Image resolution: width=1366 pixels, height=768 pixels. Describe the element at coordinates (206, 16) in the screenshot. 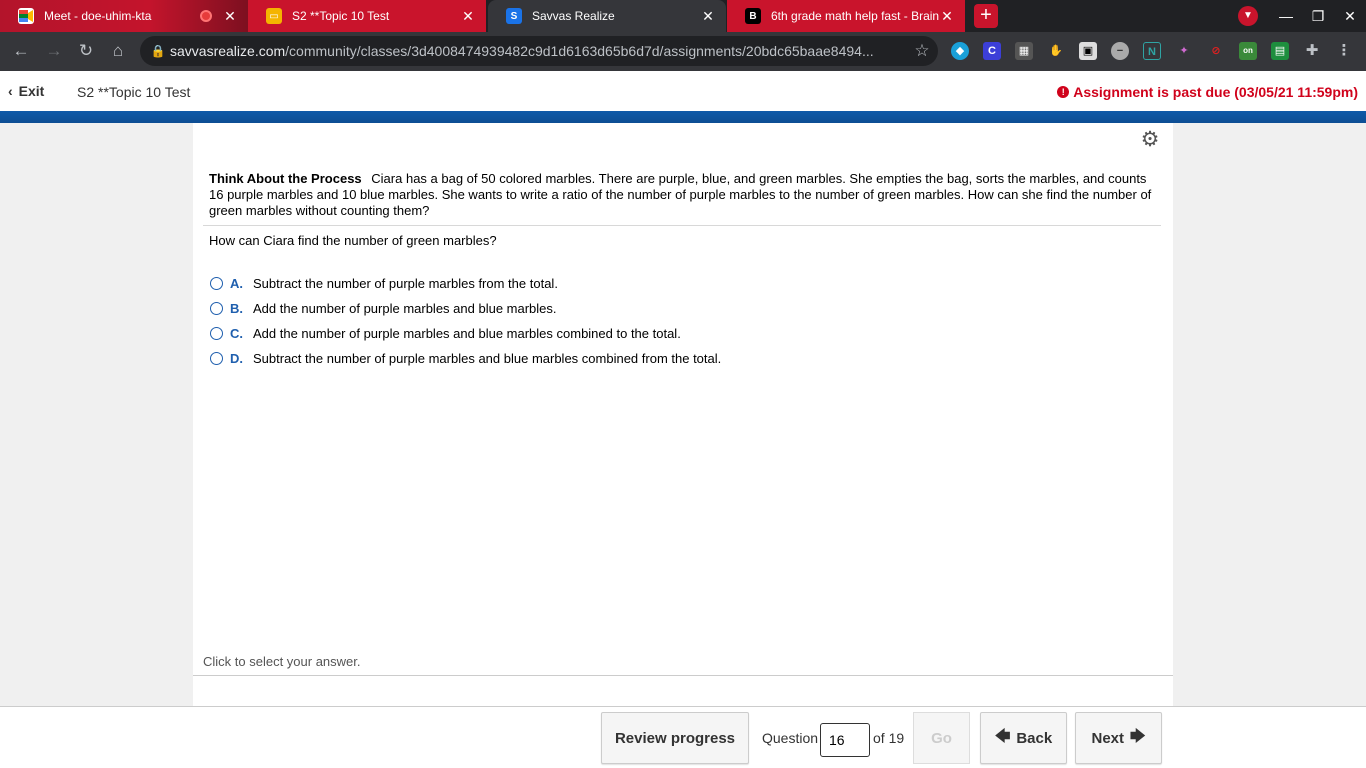

I see `recording-icon` at that location.